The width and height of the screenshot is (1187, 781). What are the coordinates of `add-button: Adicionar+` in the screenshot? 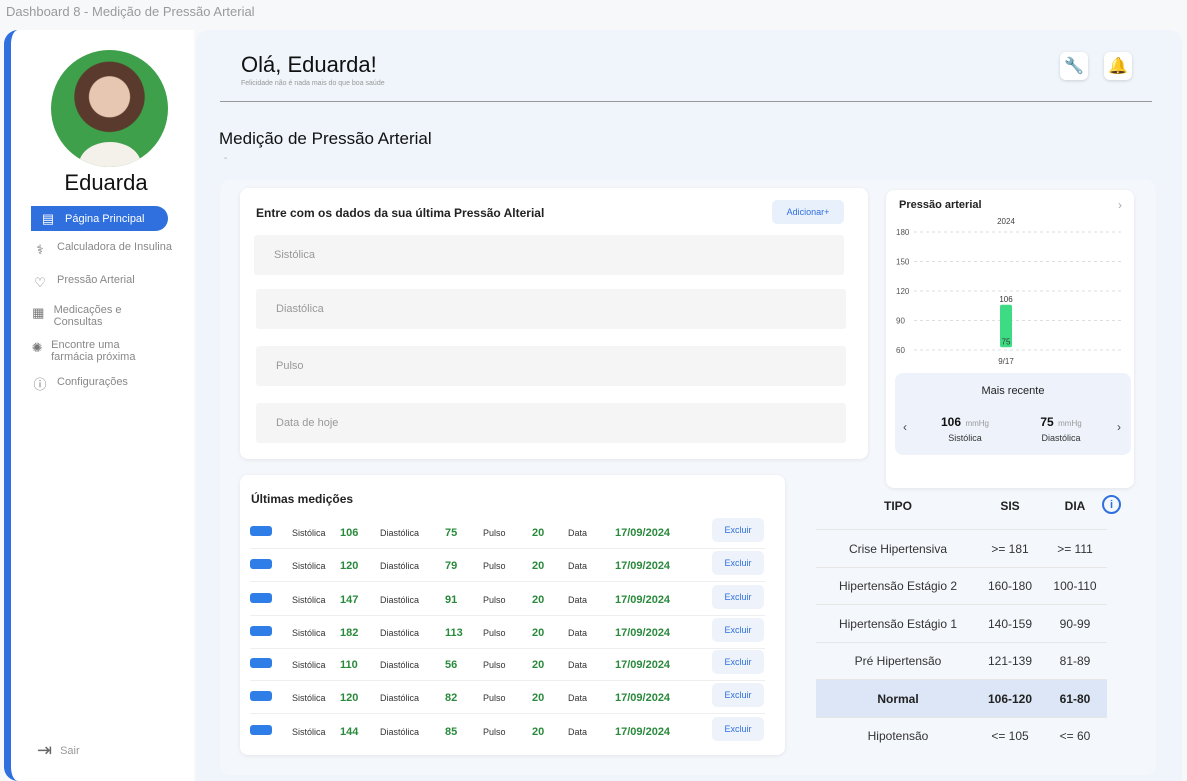 It's located at (808, 212).